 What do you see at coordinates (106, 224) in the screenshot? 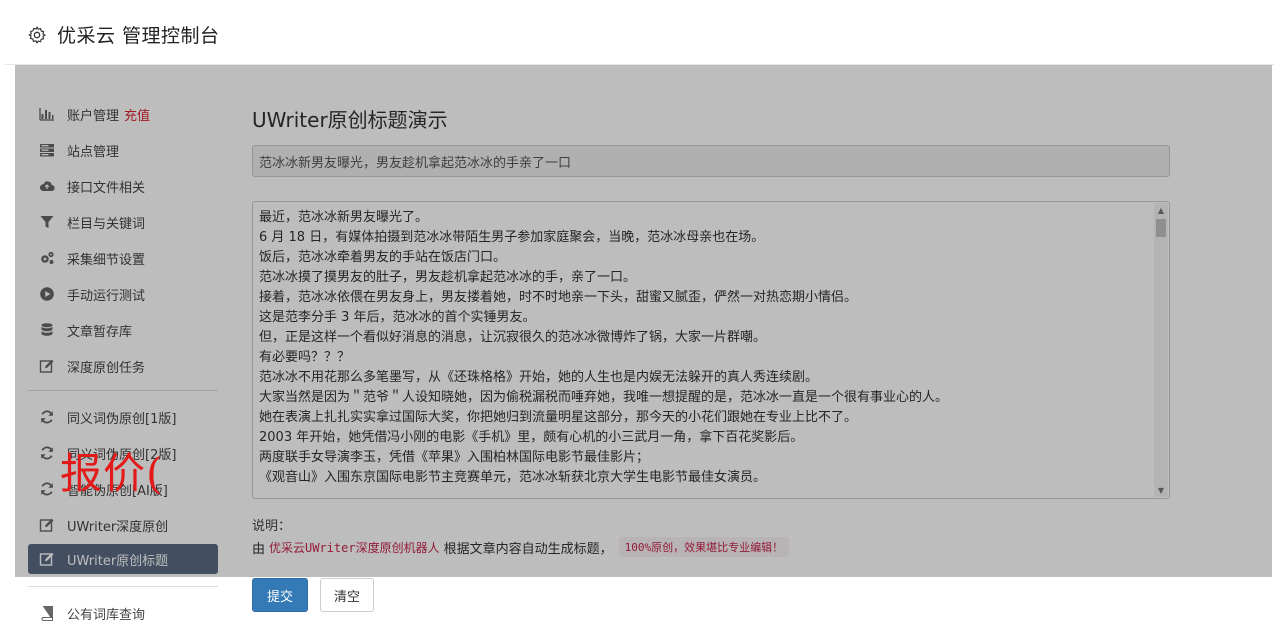
I see `sidebar-item-label: 栏目与关键词` at bounding box center [106, 224].